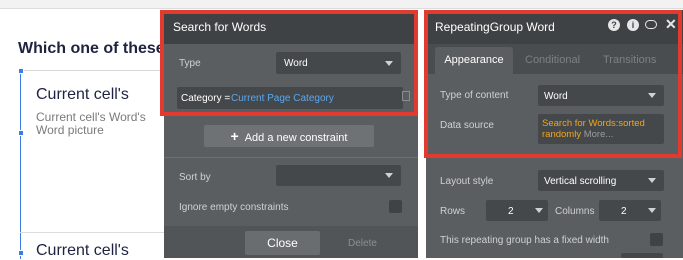 Image resolution: width=683 pixels, height=260 pixels. I want to click on cell-subtitle: Current cell's Word's Word picture, so click(100, 125).